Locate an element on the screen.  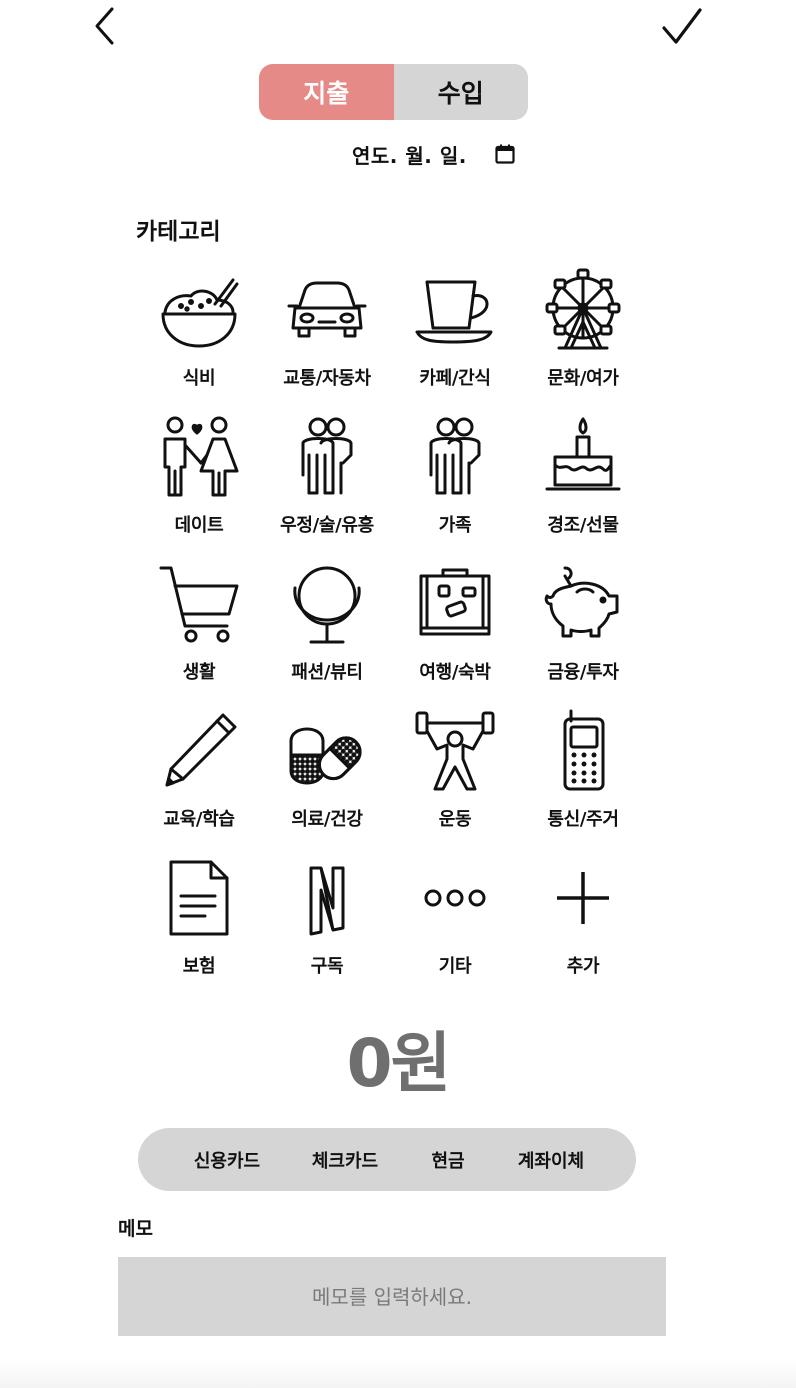
category-label: 문화/여가 is located at coordinates (583, 378).